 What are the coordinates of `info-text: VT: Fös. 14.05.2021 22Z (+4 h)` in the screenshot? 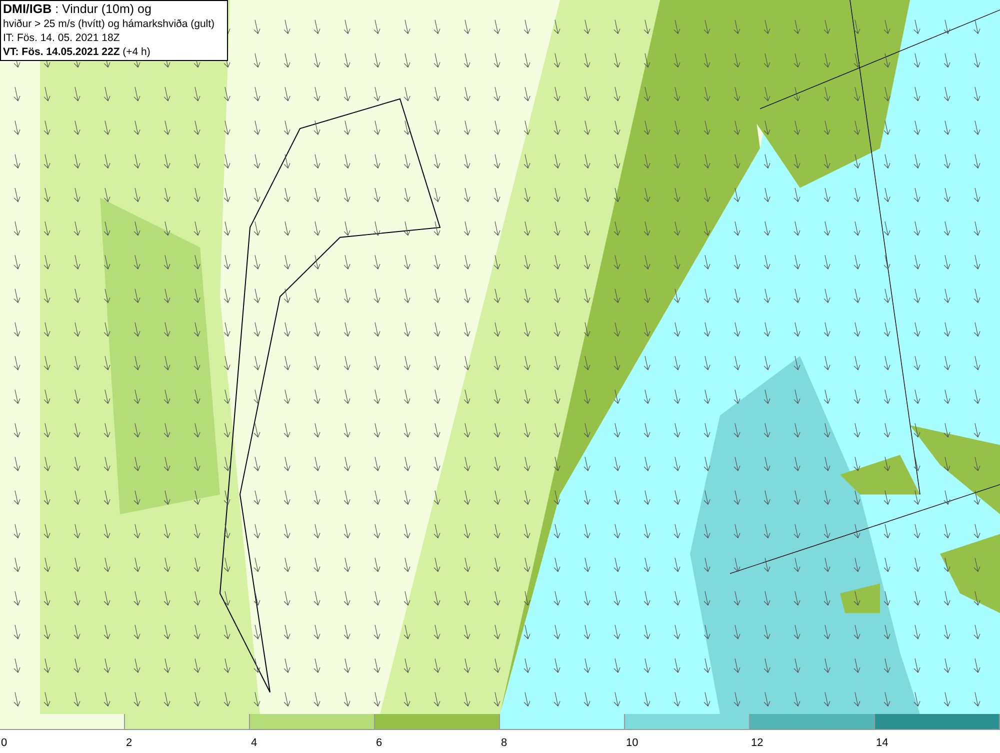 It's located at (77, 52).